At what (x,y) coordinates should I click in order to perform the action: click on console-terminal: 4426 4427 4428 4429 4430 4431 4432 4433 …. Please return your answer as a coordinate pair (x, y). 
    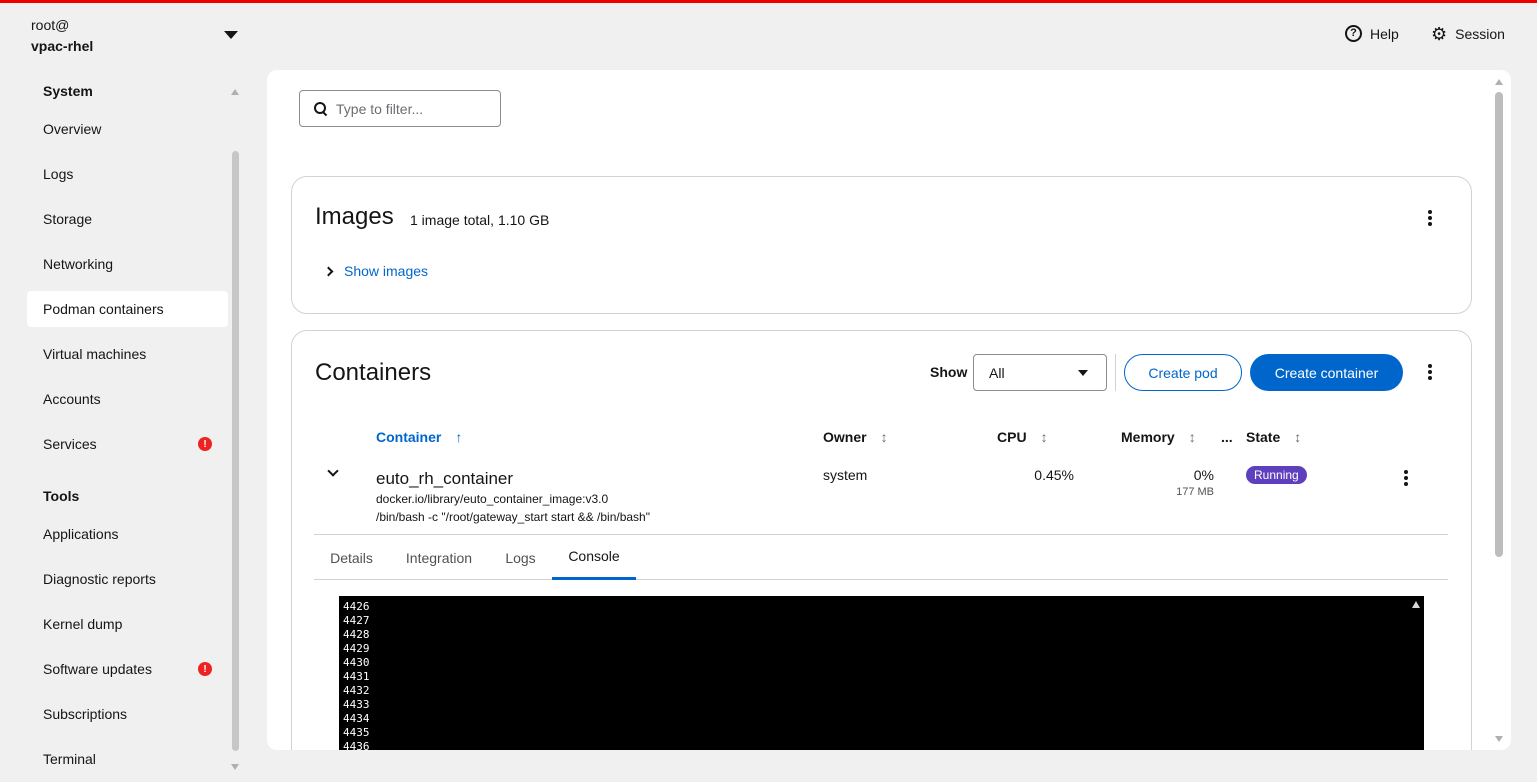
    Looking at the image, I should click on (881, 673).